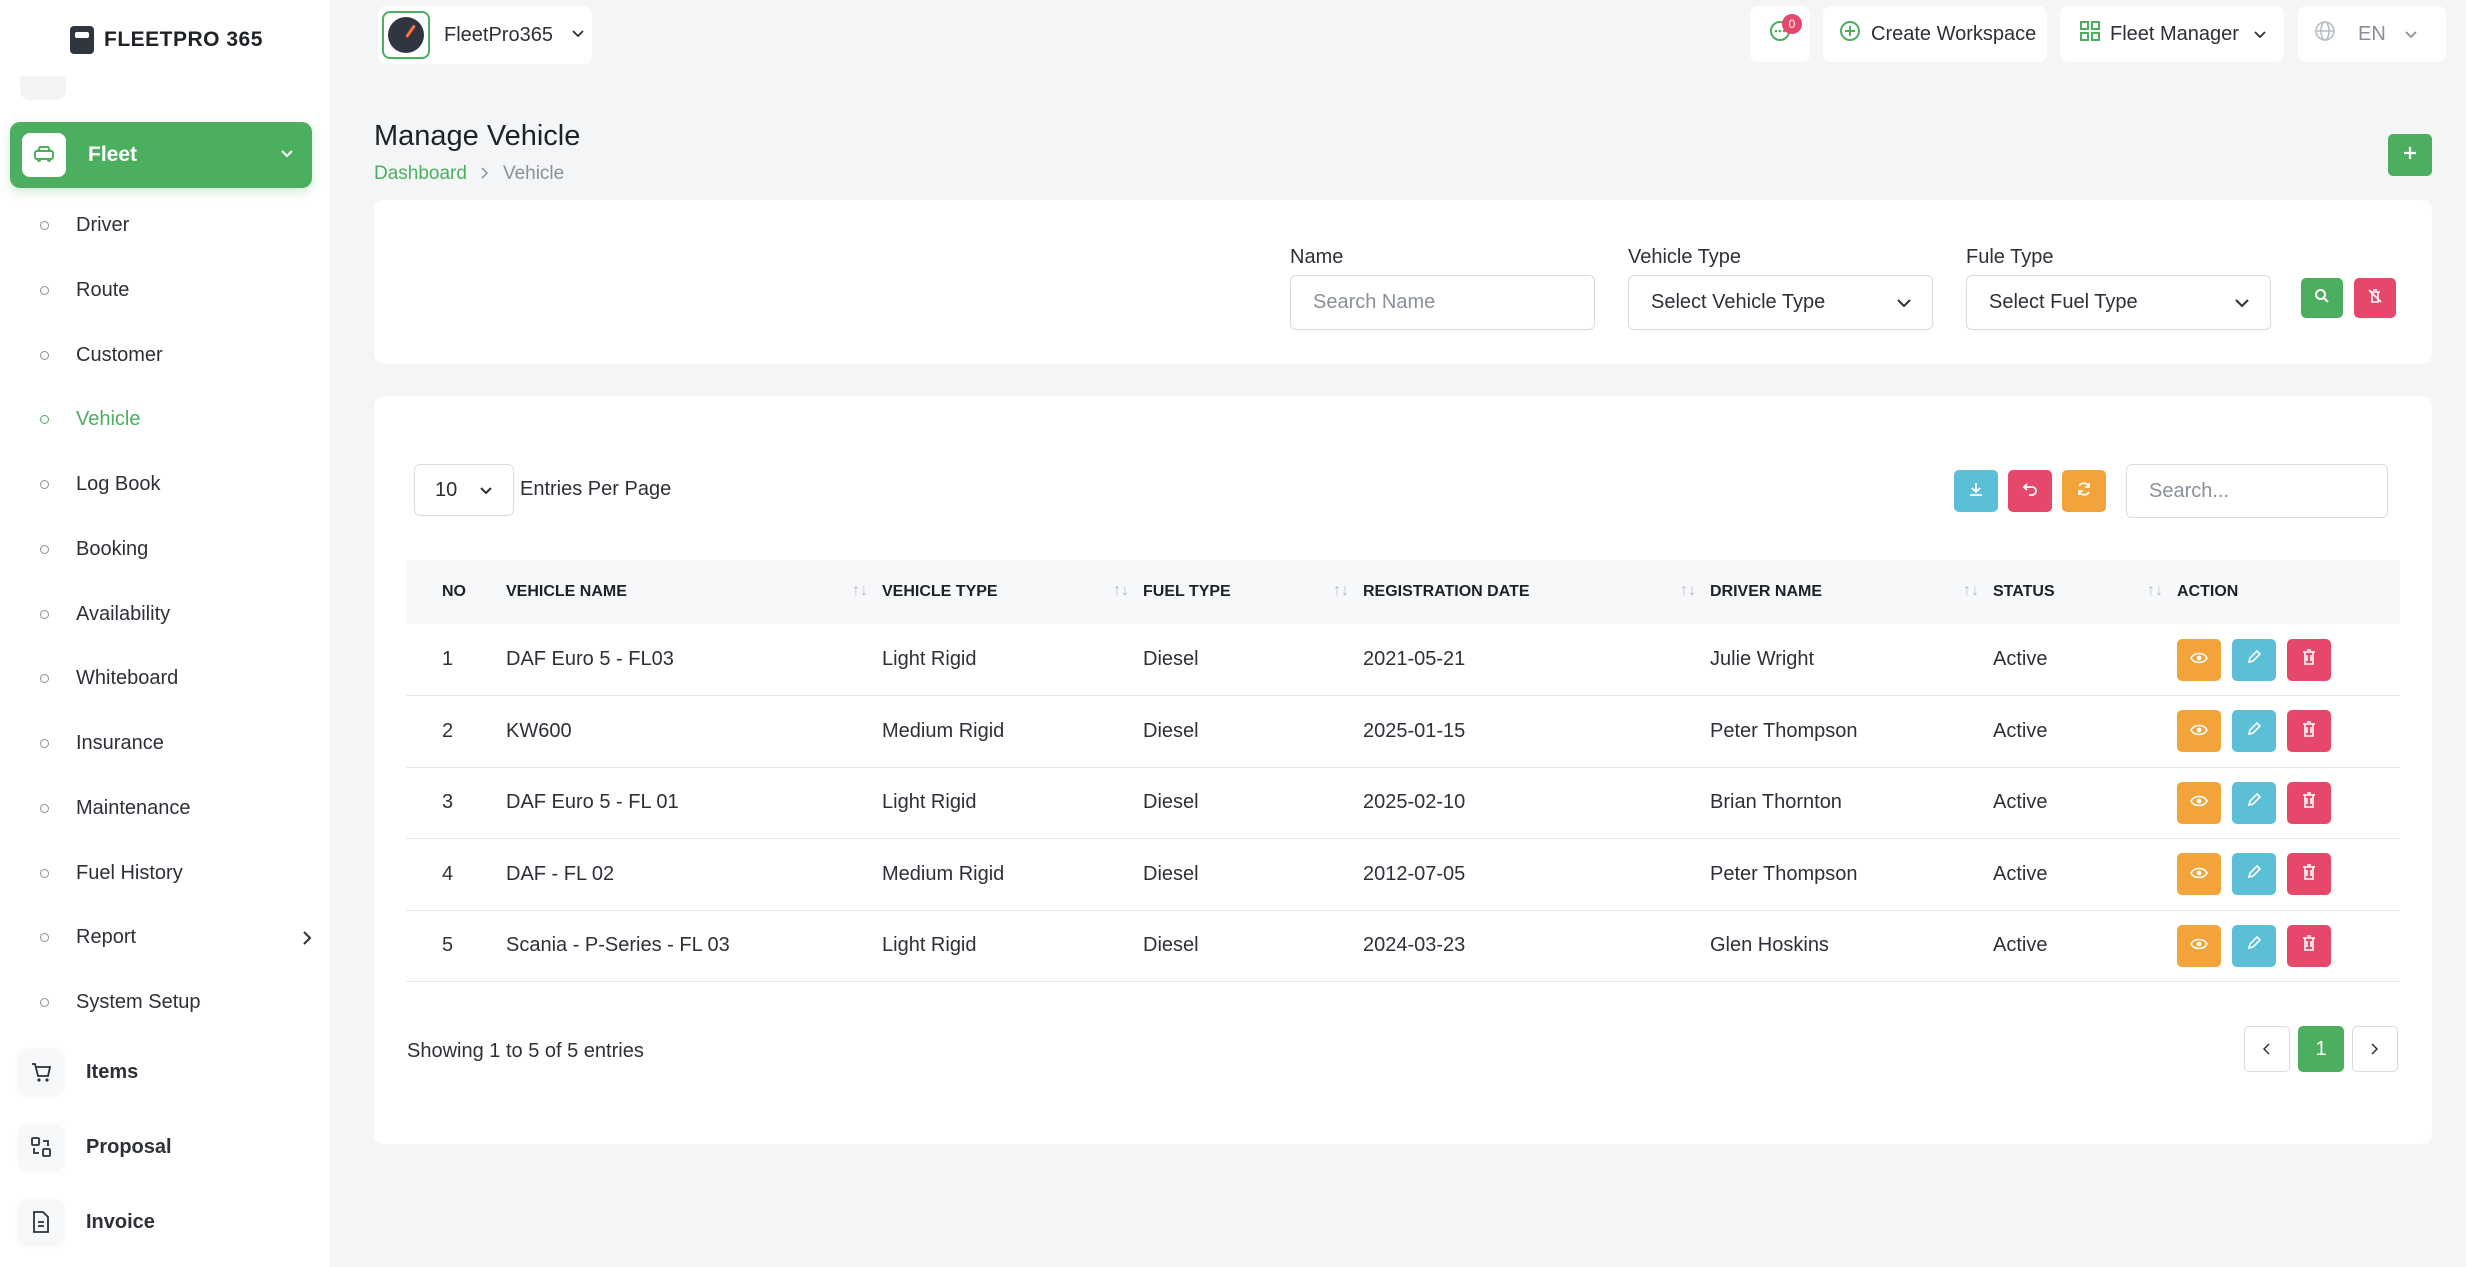  Describe the element at coordinates (1341, 590) in the screenshot. I see `sort-icon: ↑↓` at that location.